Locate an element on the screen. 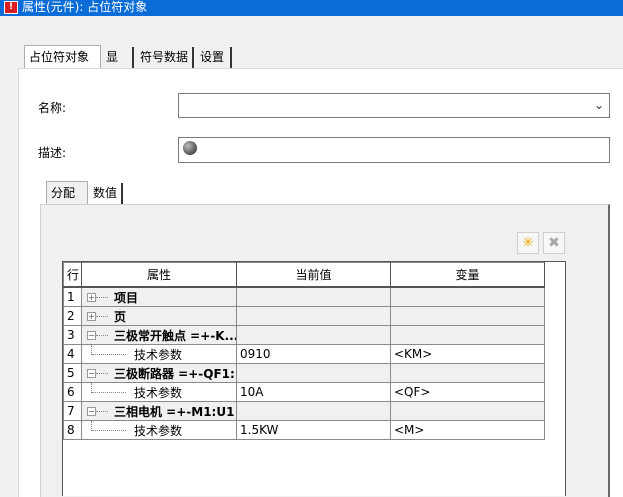 The width and height of the screenshot is (623, 497). attribute-cell: − 三相电机 =+-M1:U1 is located at coordinates (159, 410).